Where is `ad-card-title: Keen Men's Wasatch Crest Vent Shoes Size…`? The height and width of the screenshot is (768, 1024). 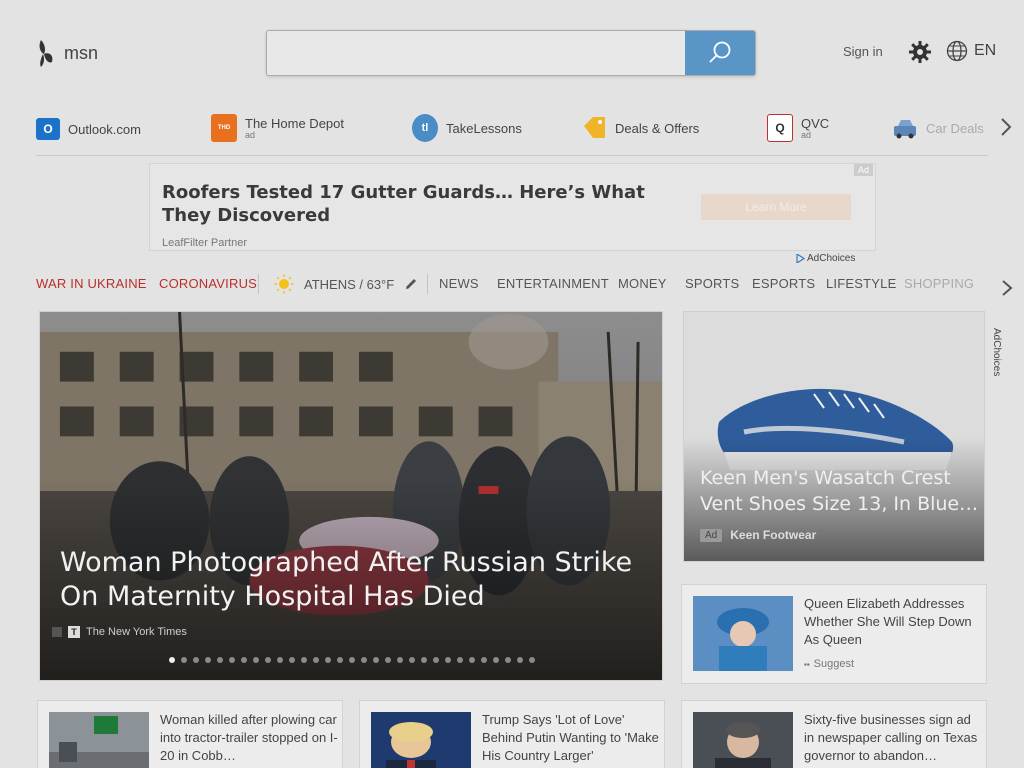
ad-card-title: Keen Men's Wasatch Crest Vent Shoes Size… is located at coordinates (840, 491).